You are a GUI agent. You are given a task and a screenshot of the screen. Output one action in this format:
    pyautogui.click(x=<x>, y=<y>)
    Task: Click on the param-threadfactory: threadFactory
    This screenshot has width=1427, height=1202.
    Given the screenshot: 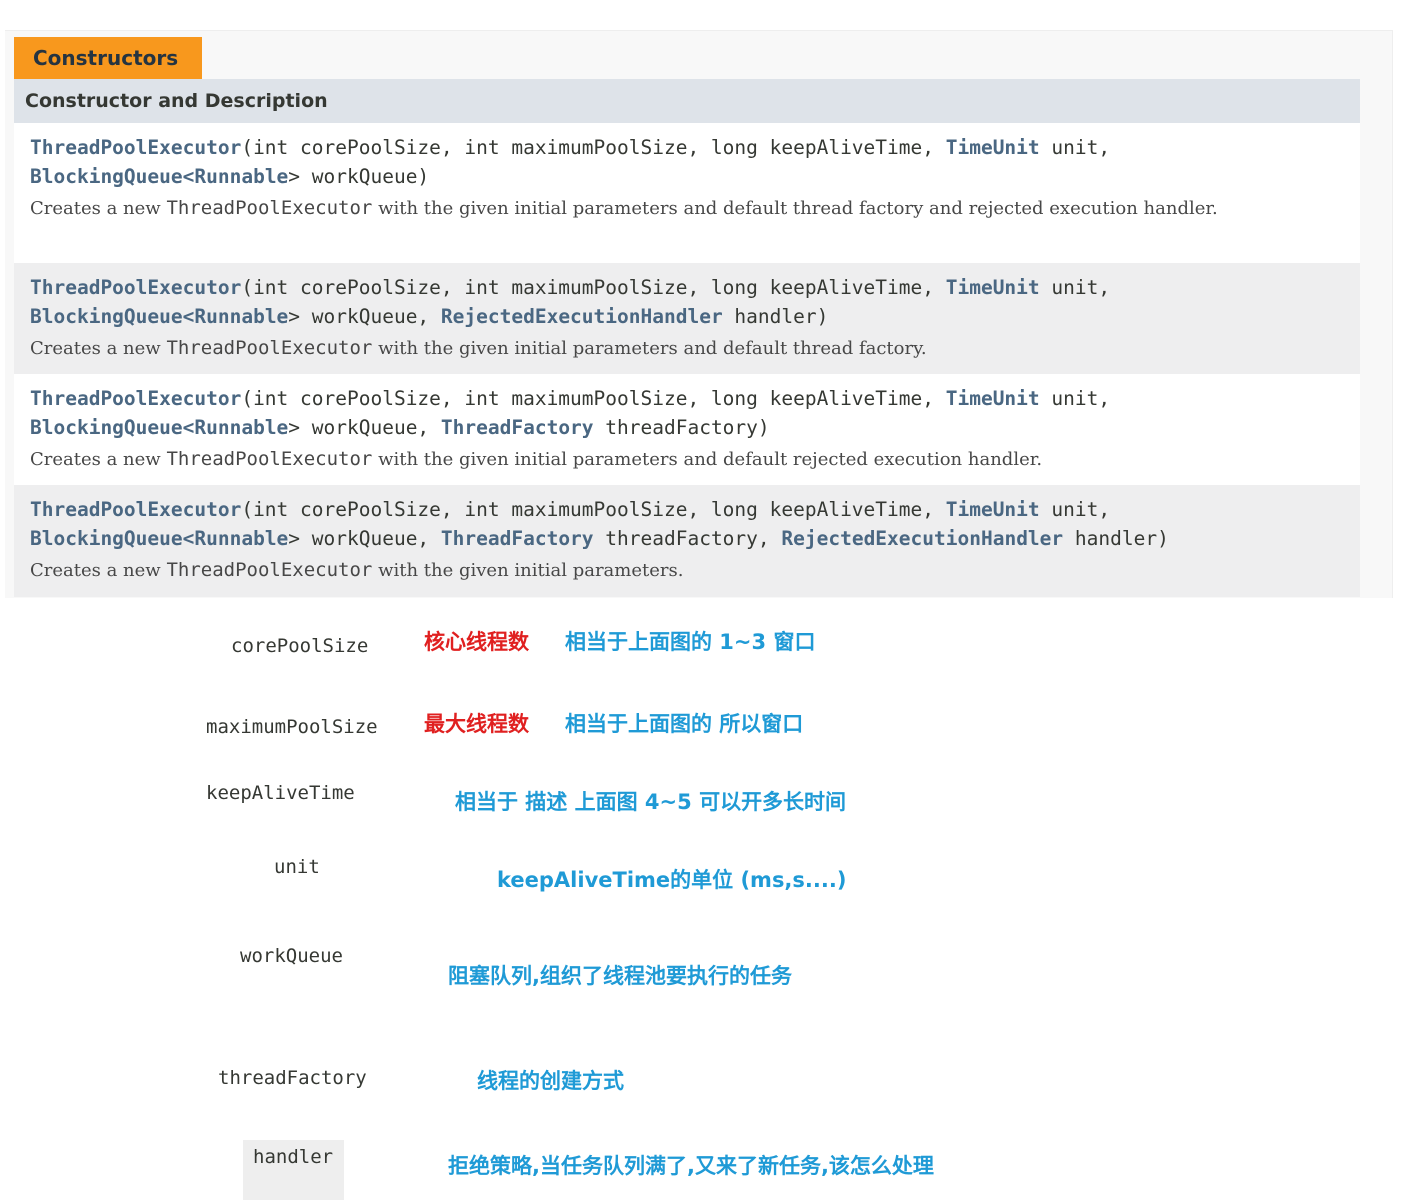 What is the action you would take?
    pyautogui.click(x=292, y=1078)
    